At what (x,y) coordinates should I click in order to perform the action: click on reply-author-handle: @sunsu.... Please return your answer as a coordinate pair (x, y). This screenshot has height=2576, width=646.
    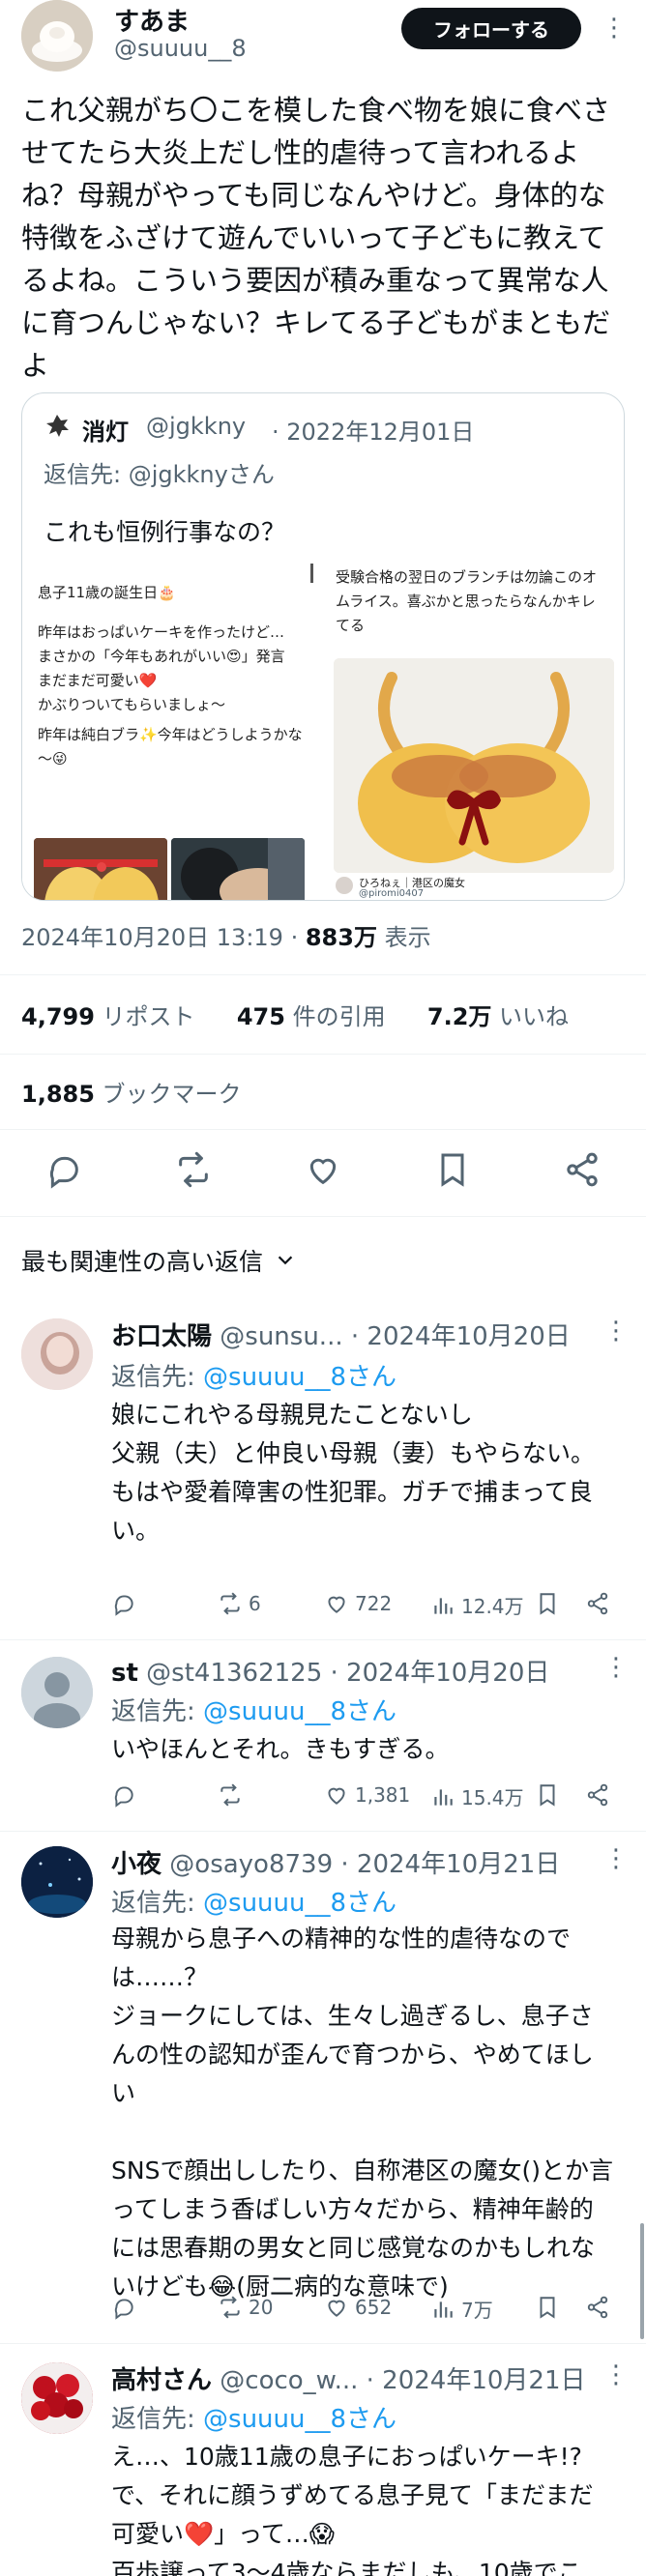
    Looking at the image, I should click on (281, 1336).